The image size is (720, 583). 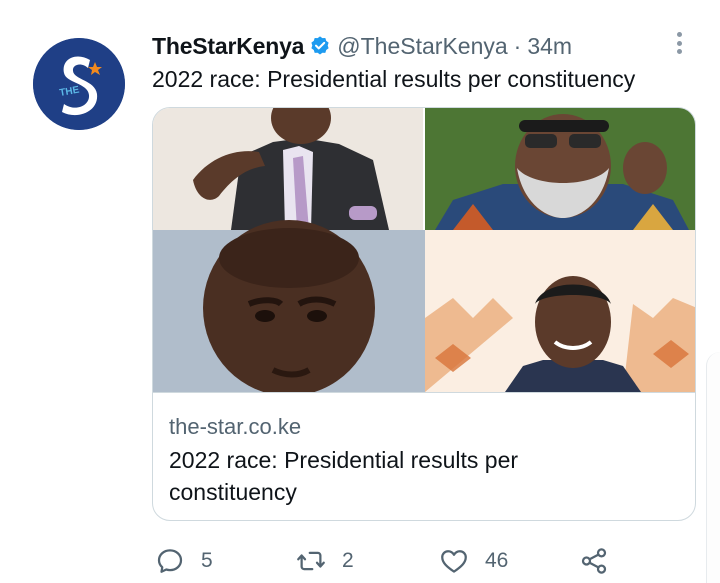 I want to click on reply-button: 5, so click(x=184, y=561).